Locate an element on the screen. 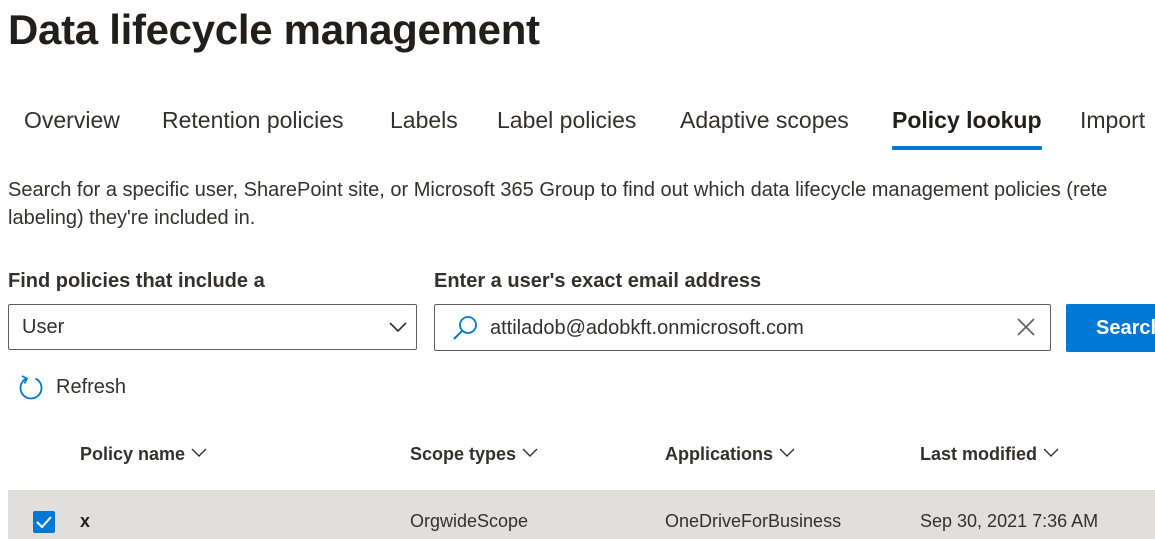 Image resolution: width=1155 pixels, height=539 pixels. scope-type-dropdown: User is located at coordinates (212, 327).